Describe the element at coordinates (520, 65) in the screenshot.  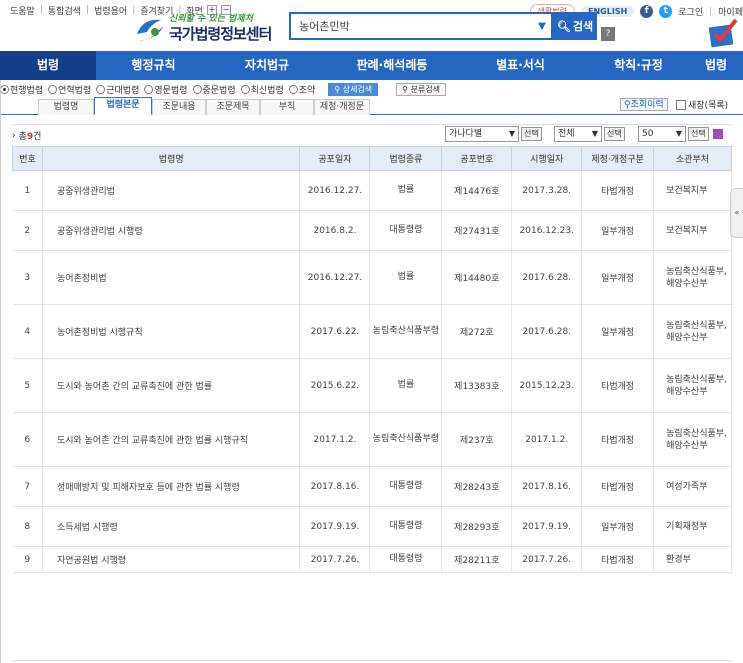
I see `nav-appendix-forms: 별표·서식` at that location.